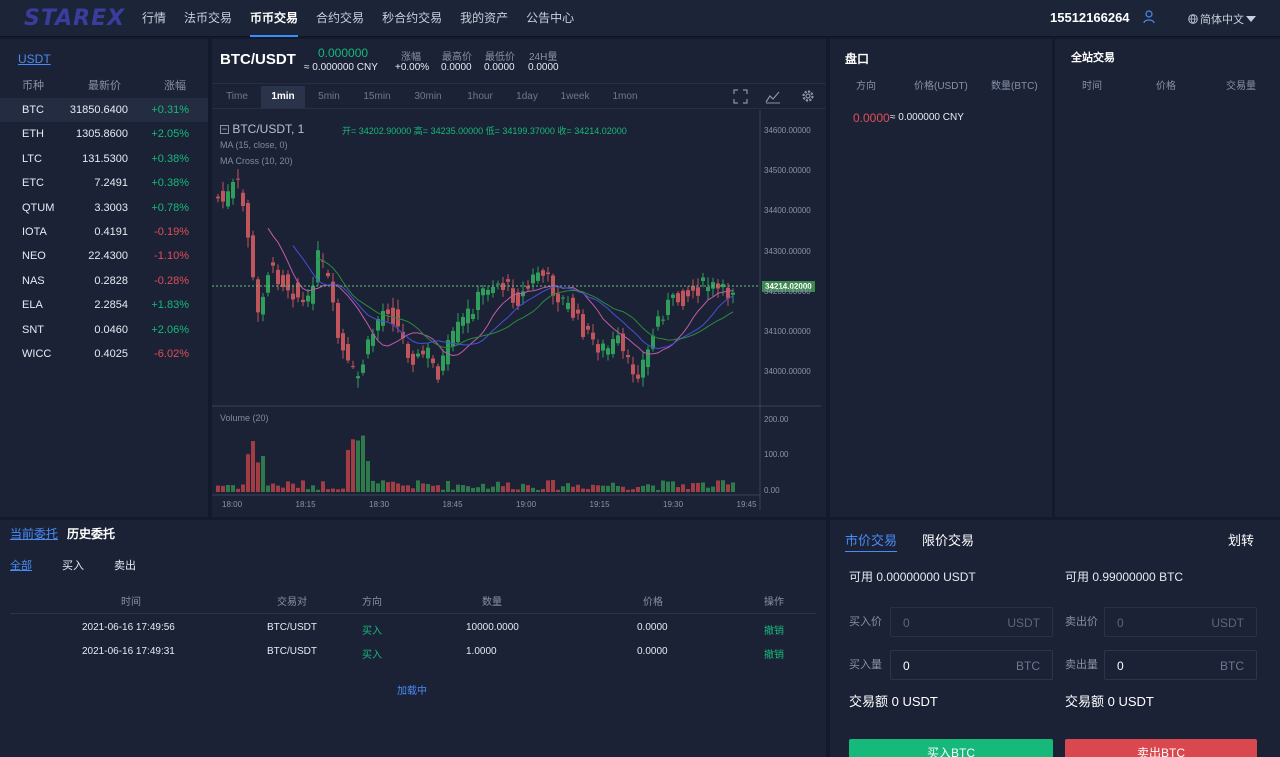 This screenshot has height=757, width=1280. Describe the element at coordinates (237, 97) in the screenshot. I see `tf-time: Time` at that location.